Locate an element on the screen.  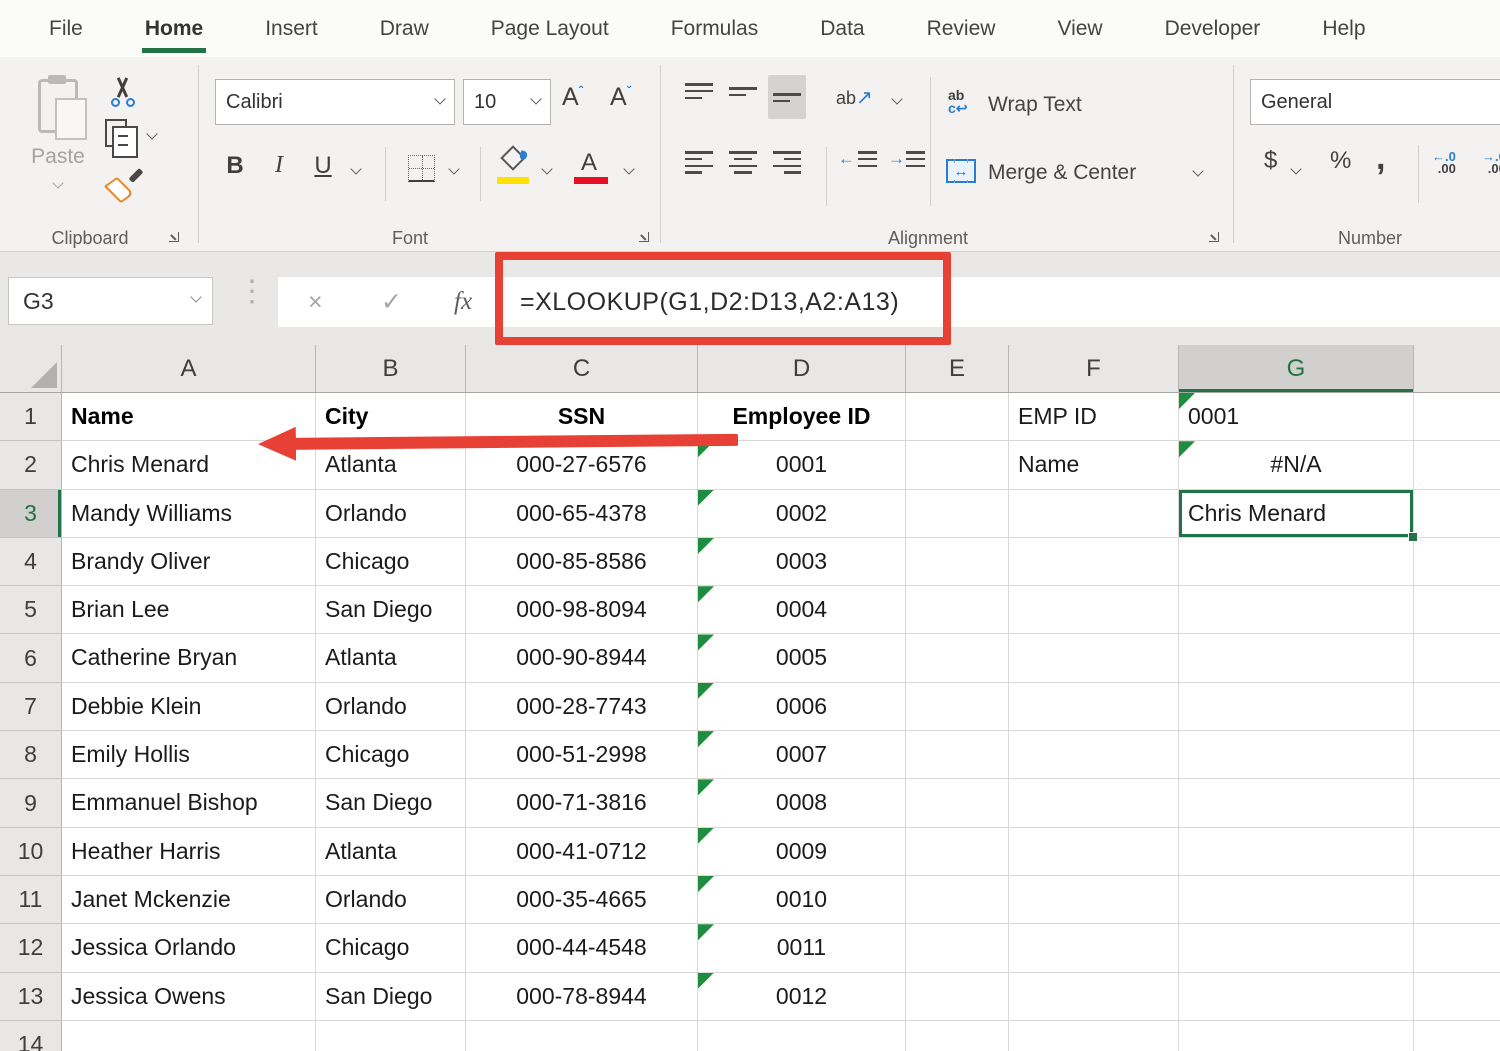
cell-H14 is located at coordinates (1457, 1036).